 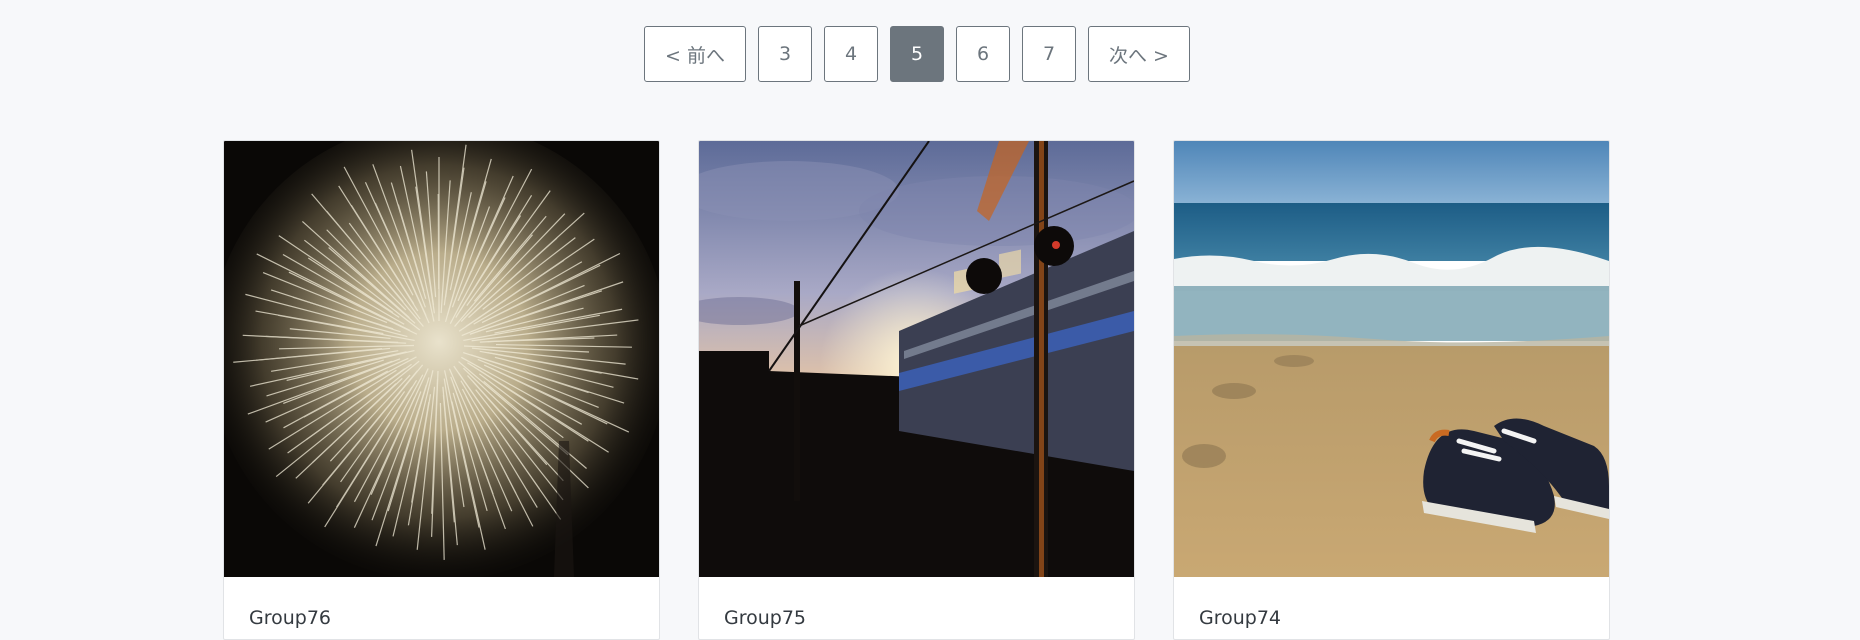 I want to click on page-3-button: 3, so click(x=785, y=54).